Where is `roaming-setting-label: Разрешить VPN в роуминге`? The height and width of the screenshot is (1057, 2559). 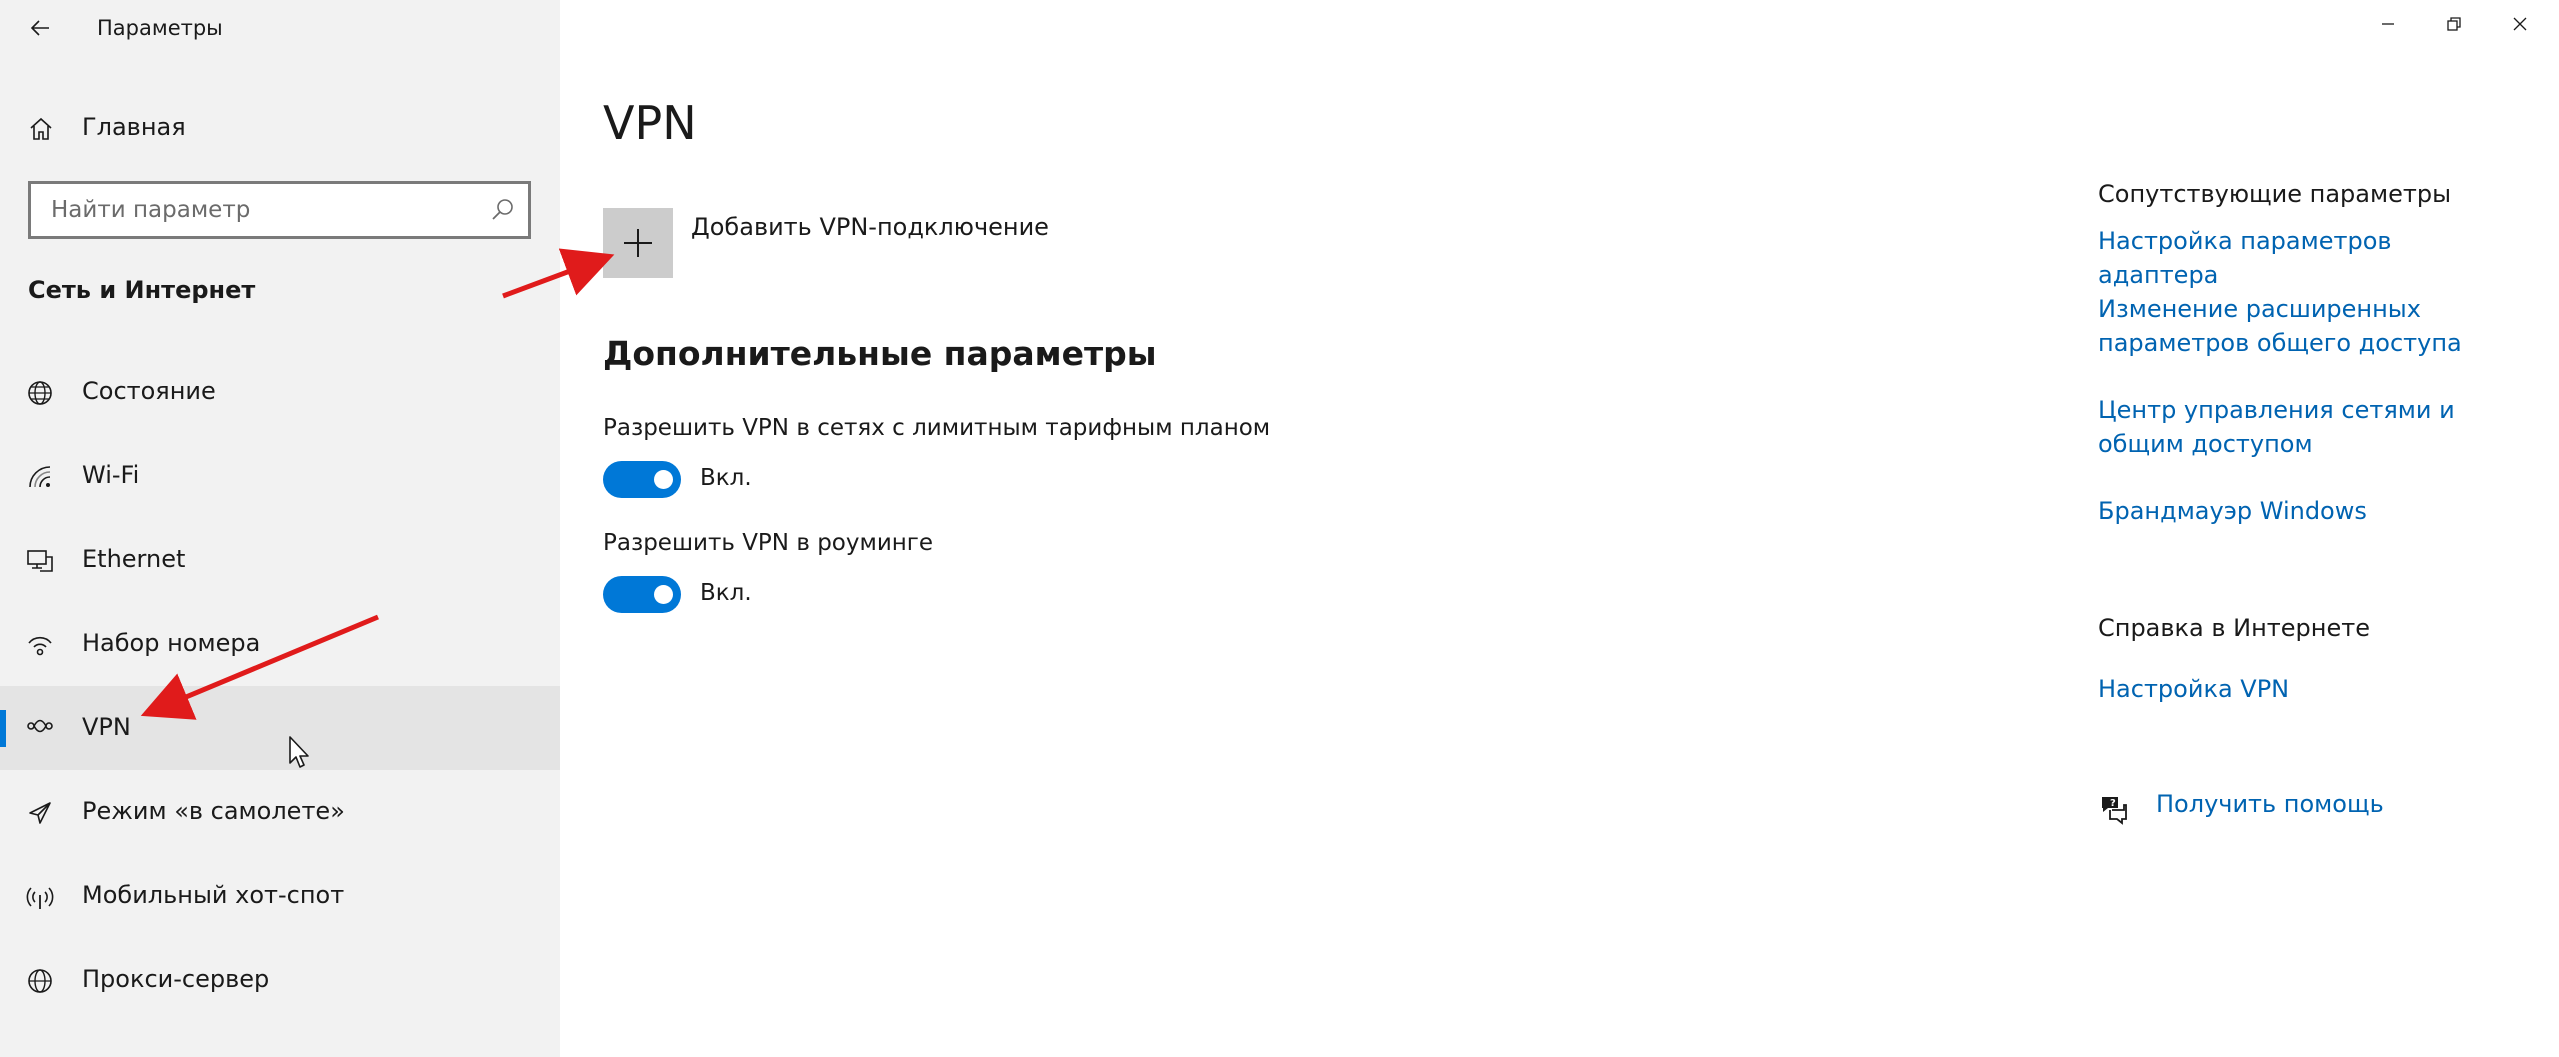
roaming-setting-label: Разрешить VPN в роуминге is located at coordinates (768, 543).